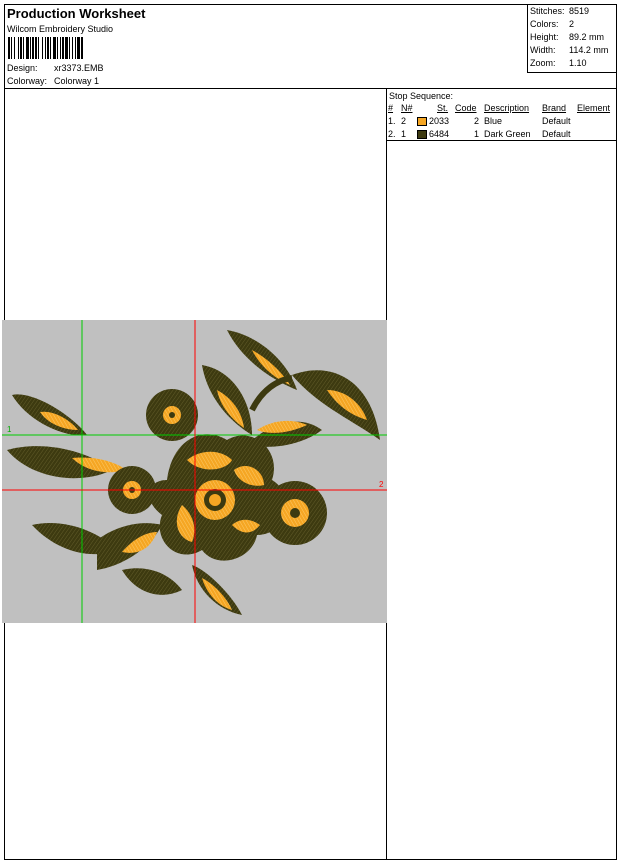  I want to click on table-row: 1. 2 2033 2 Blue Default, so click(479, 121).